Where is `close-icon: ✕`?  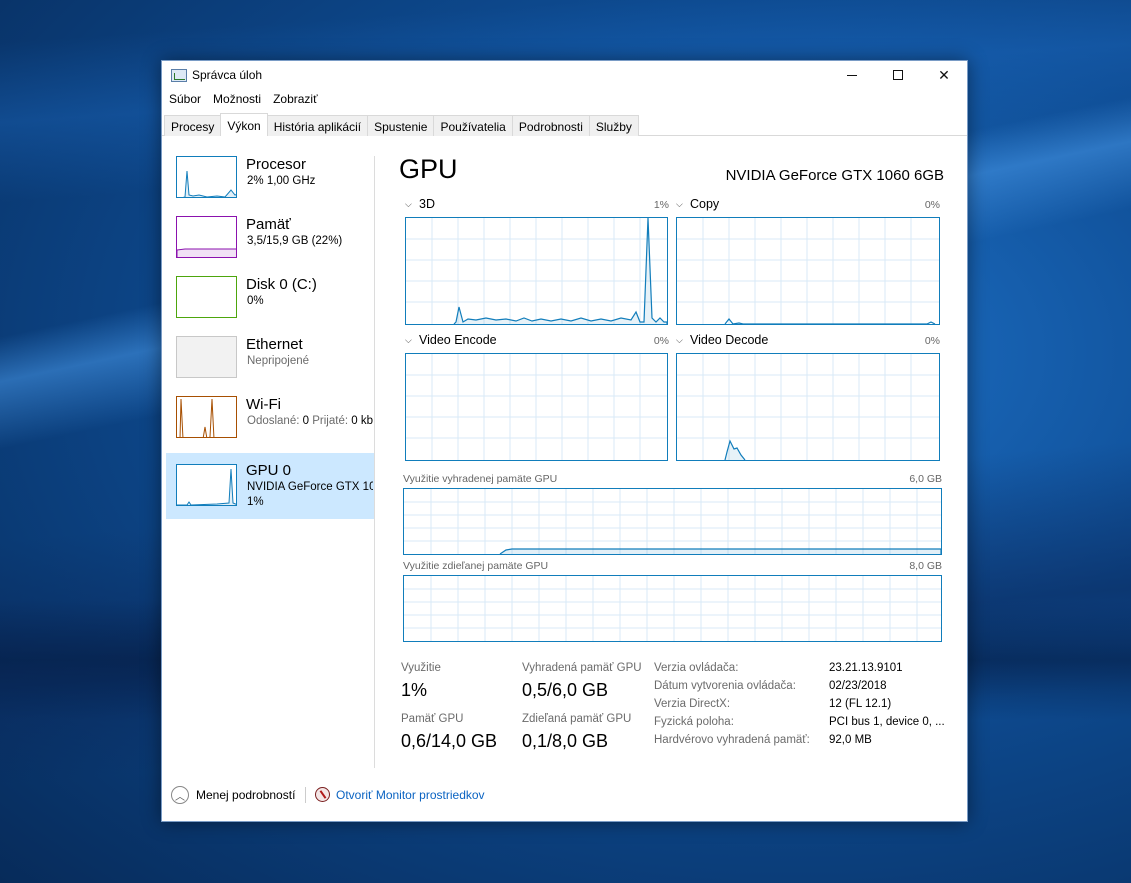 close-icon: ✕ is located at coordinates (944, 74).